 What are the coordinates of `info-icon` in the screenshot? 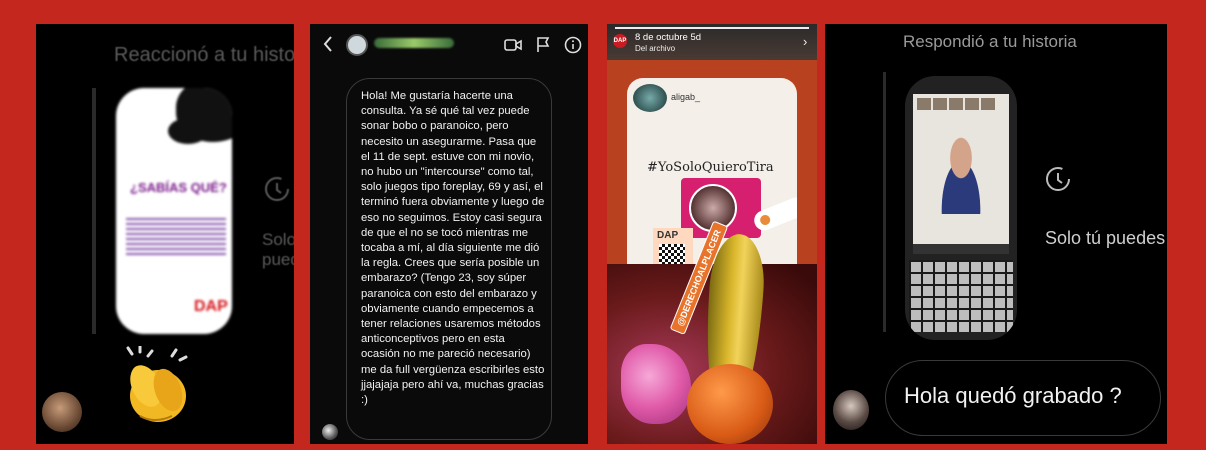 It's located at (573, 47).